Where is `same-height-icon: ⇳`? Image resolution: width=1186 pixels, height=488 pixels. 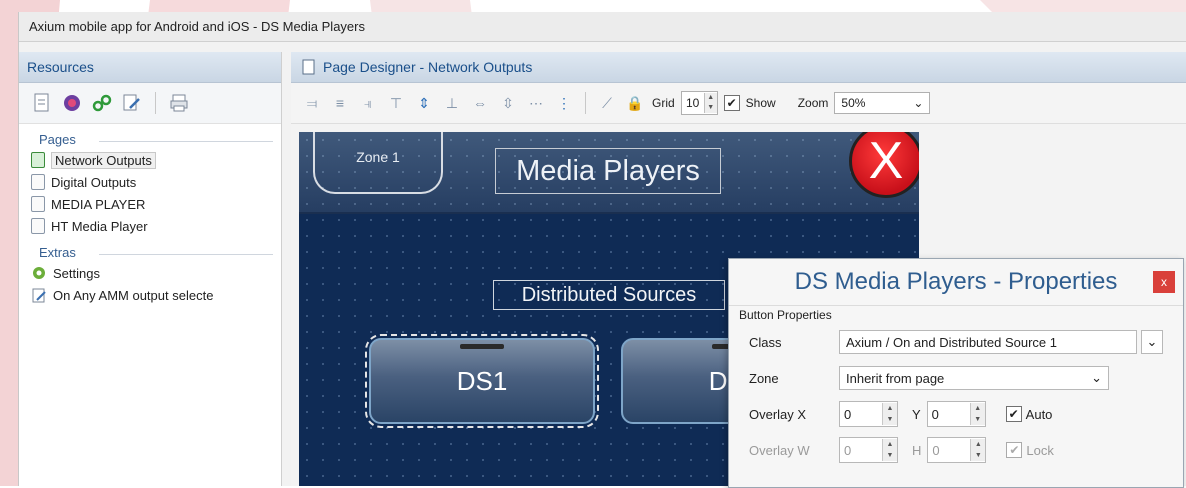 same-height-icon: ⇳ is located at coordinates (508, 103).